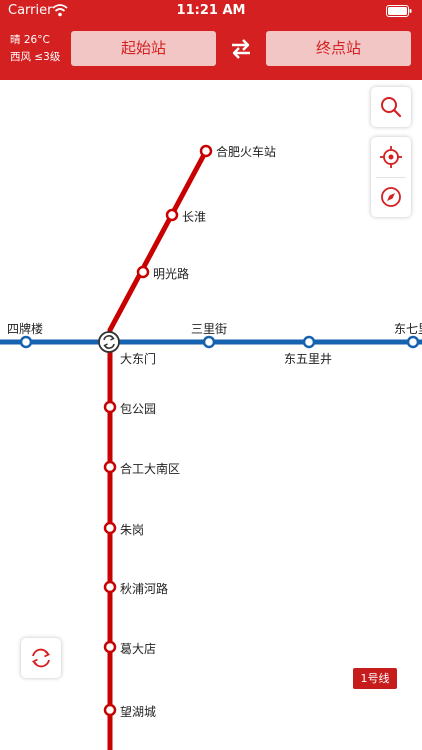 Image resolution: width=422 pixels, height=750 pixels. Describe the element at coordinates (338, 48) in the screenshot. I see `end-station-button: 终点站` at that location.